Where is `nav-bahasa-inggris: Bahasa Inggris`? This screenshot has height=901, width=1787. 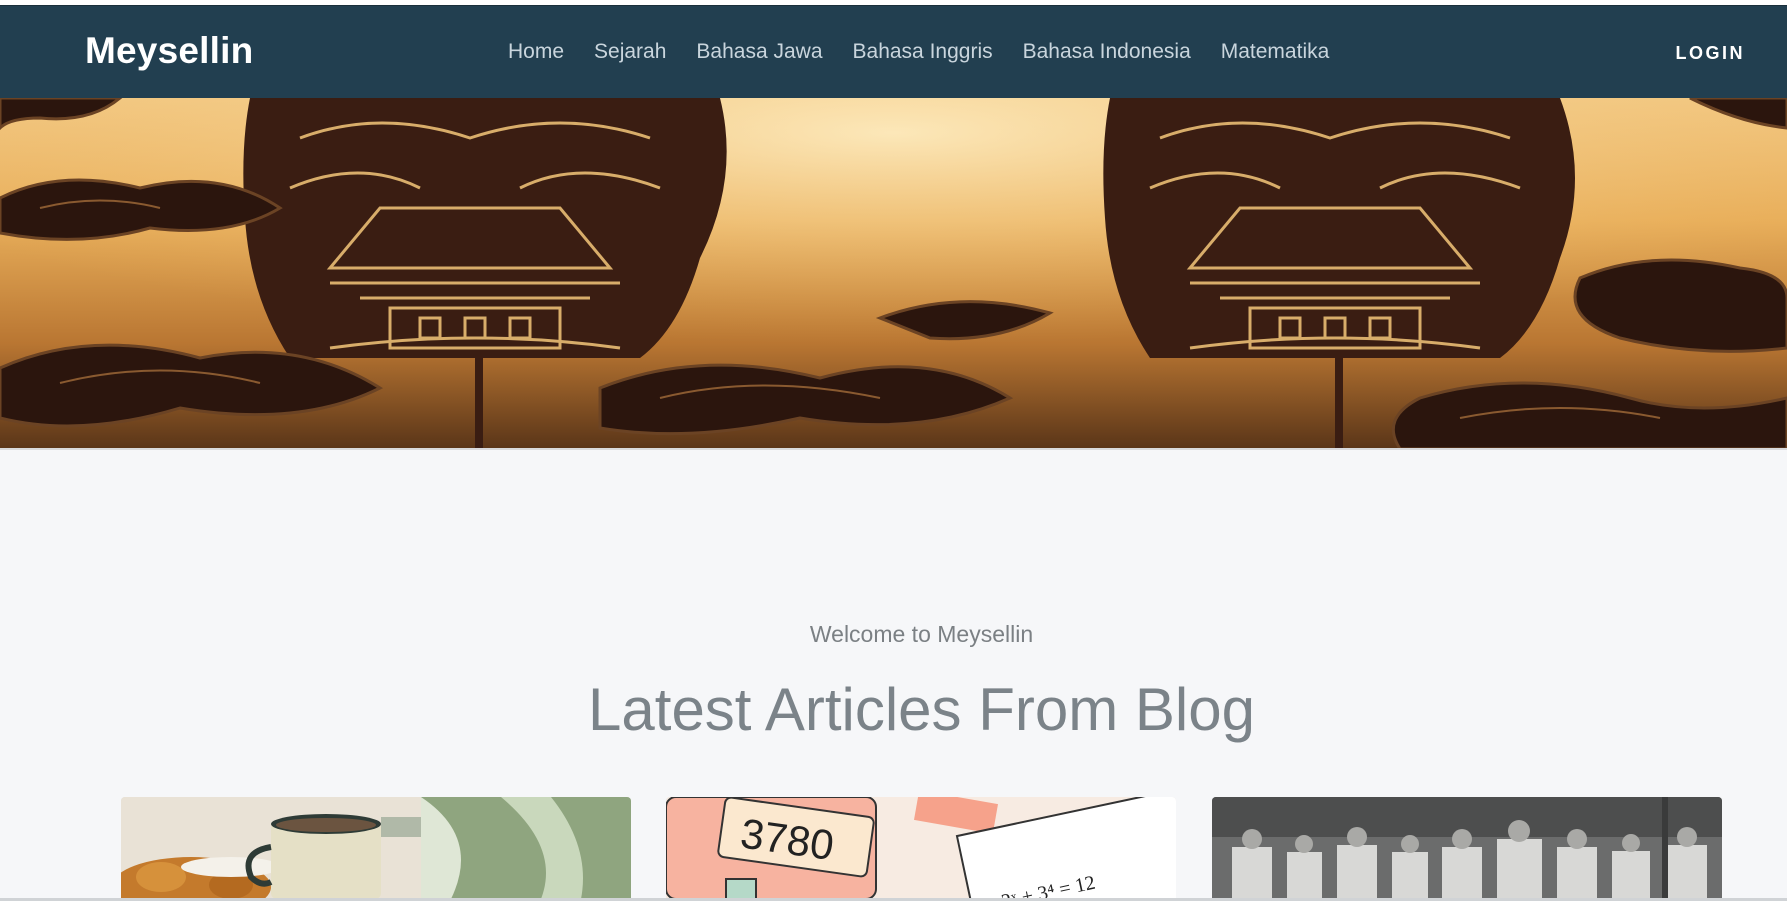
nav-bahasa-inggris: Bahasa Inggris is located at coordinates (923, 52).